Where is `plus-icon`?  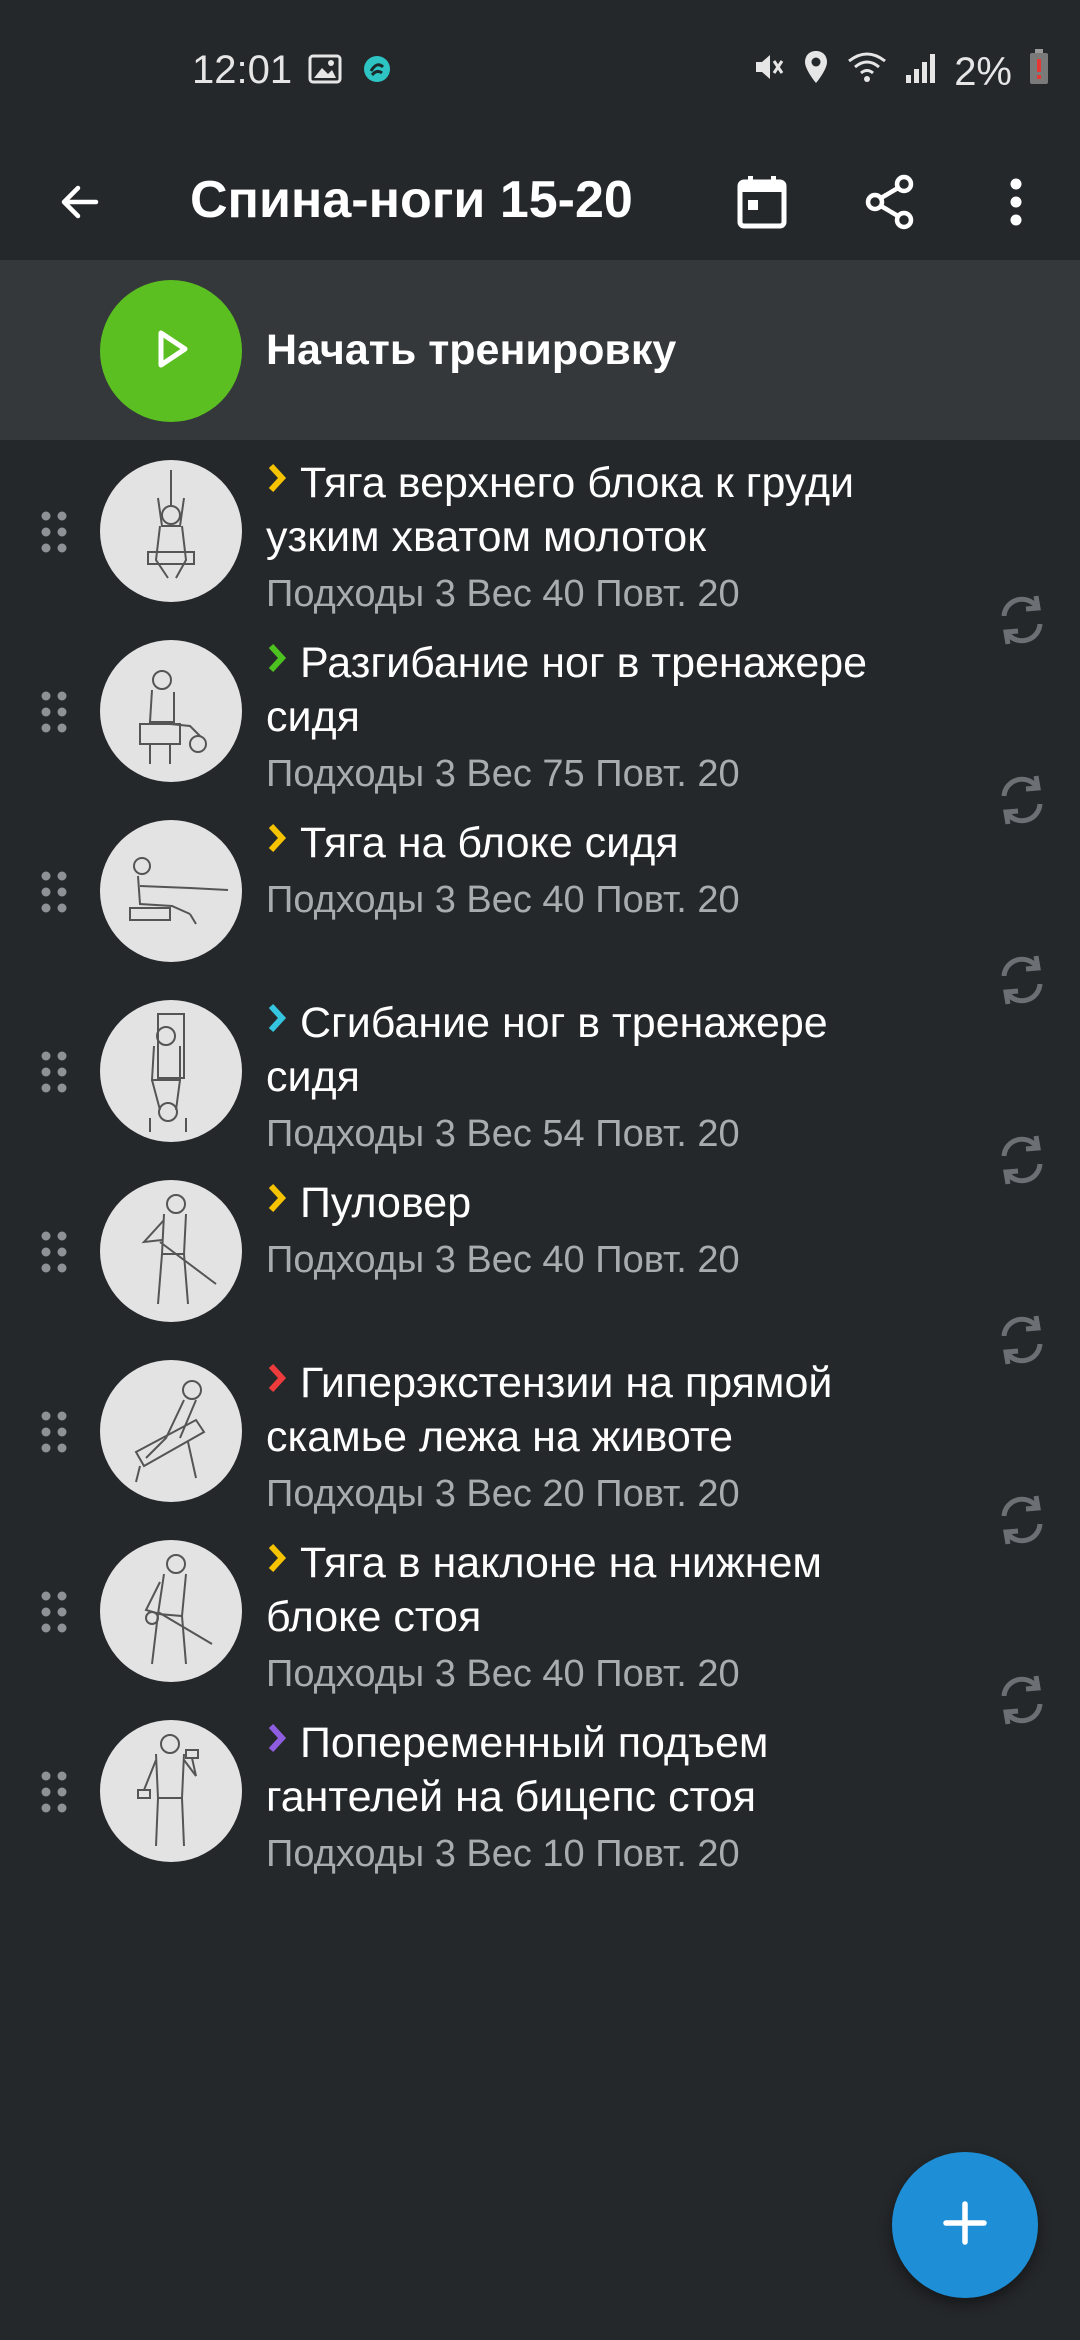
plus-icon is located at coordinates (965, 2225).